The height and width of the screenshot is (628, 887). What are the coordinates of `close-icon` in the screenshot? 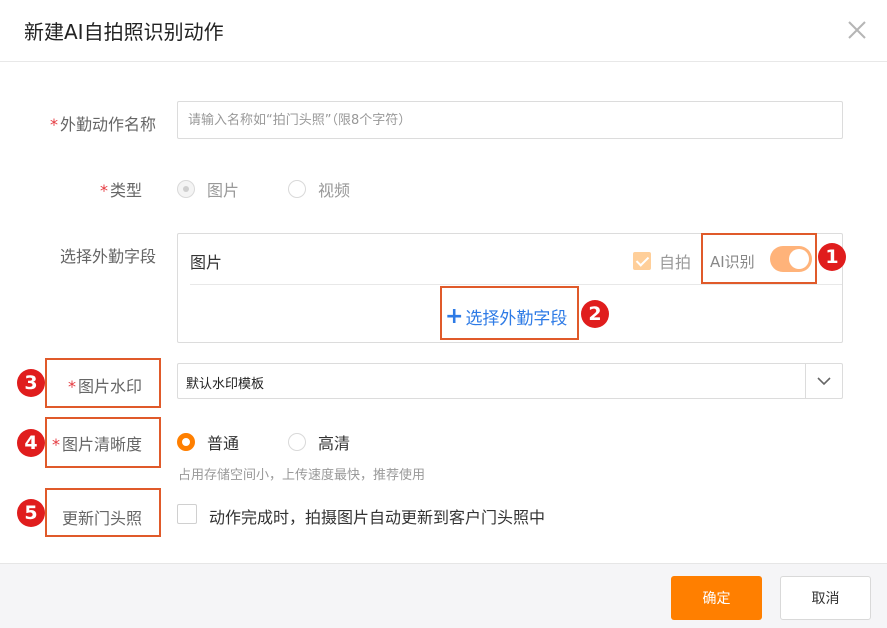 It's located at (857, 30).